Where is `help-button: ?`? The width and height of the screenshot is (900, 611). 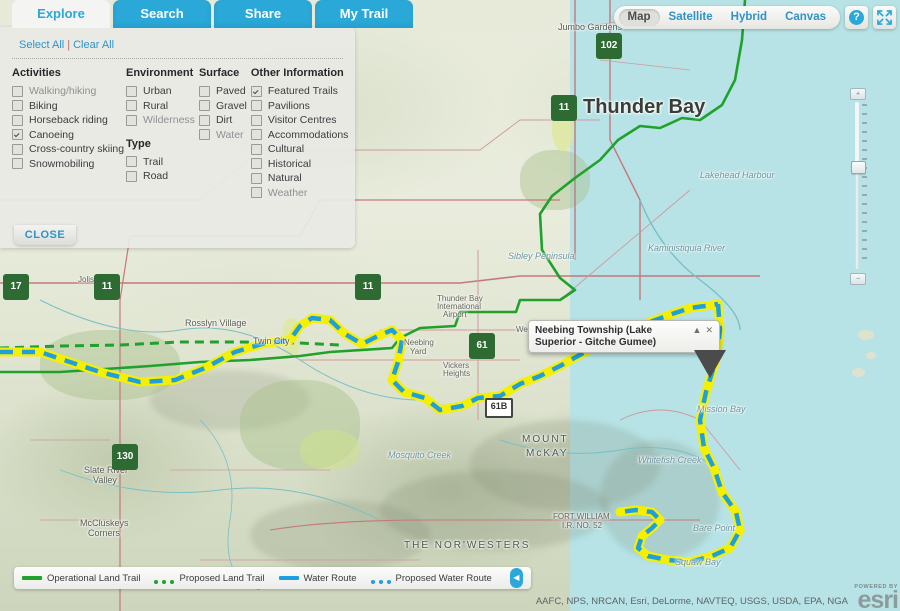
help-button: ? is located at coordinates (856, 17).